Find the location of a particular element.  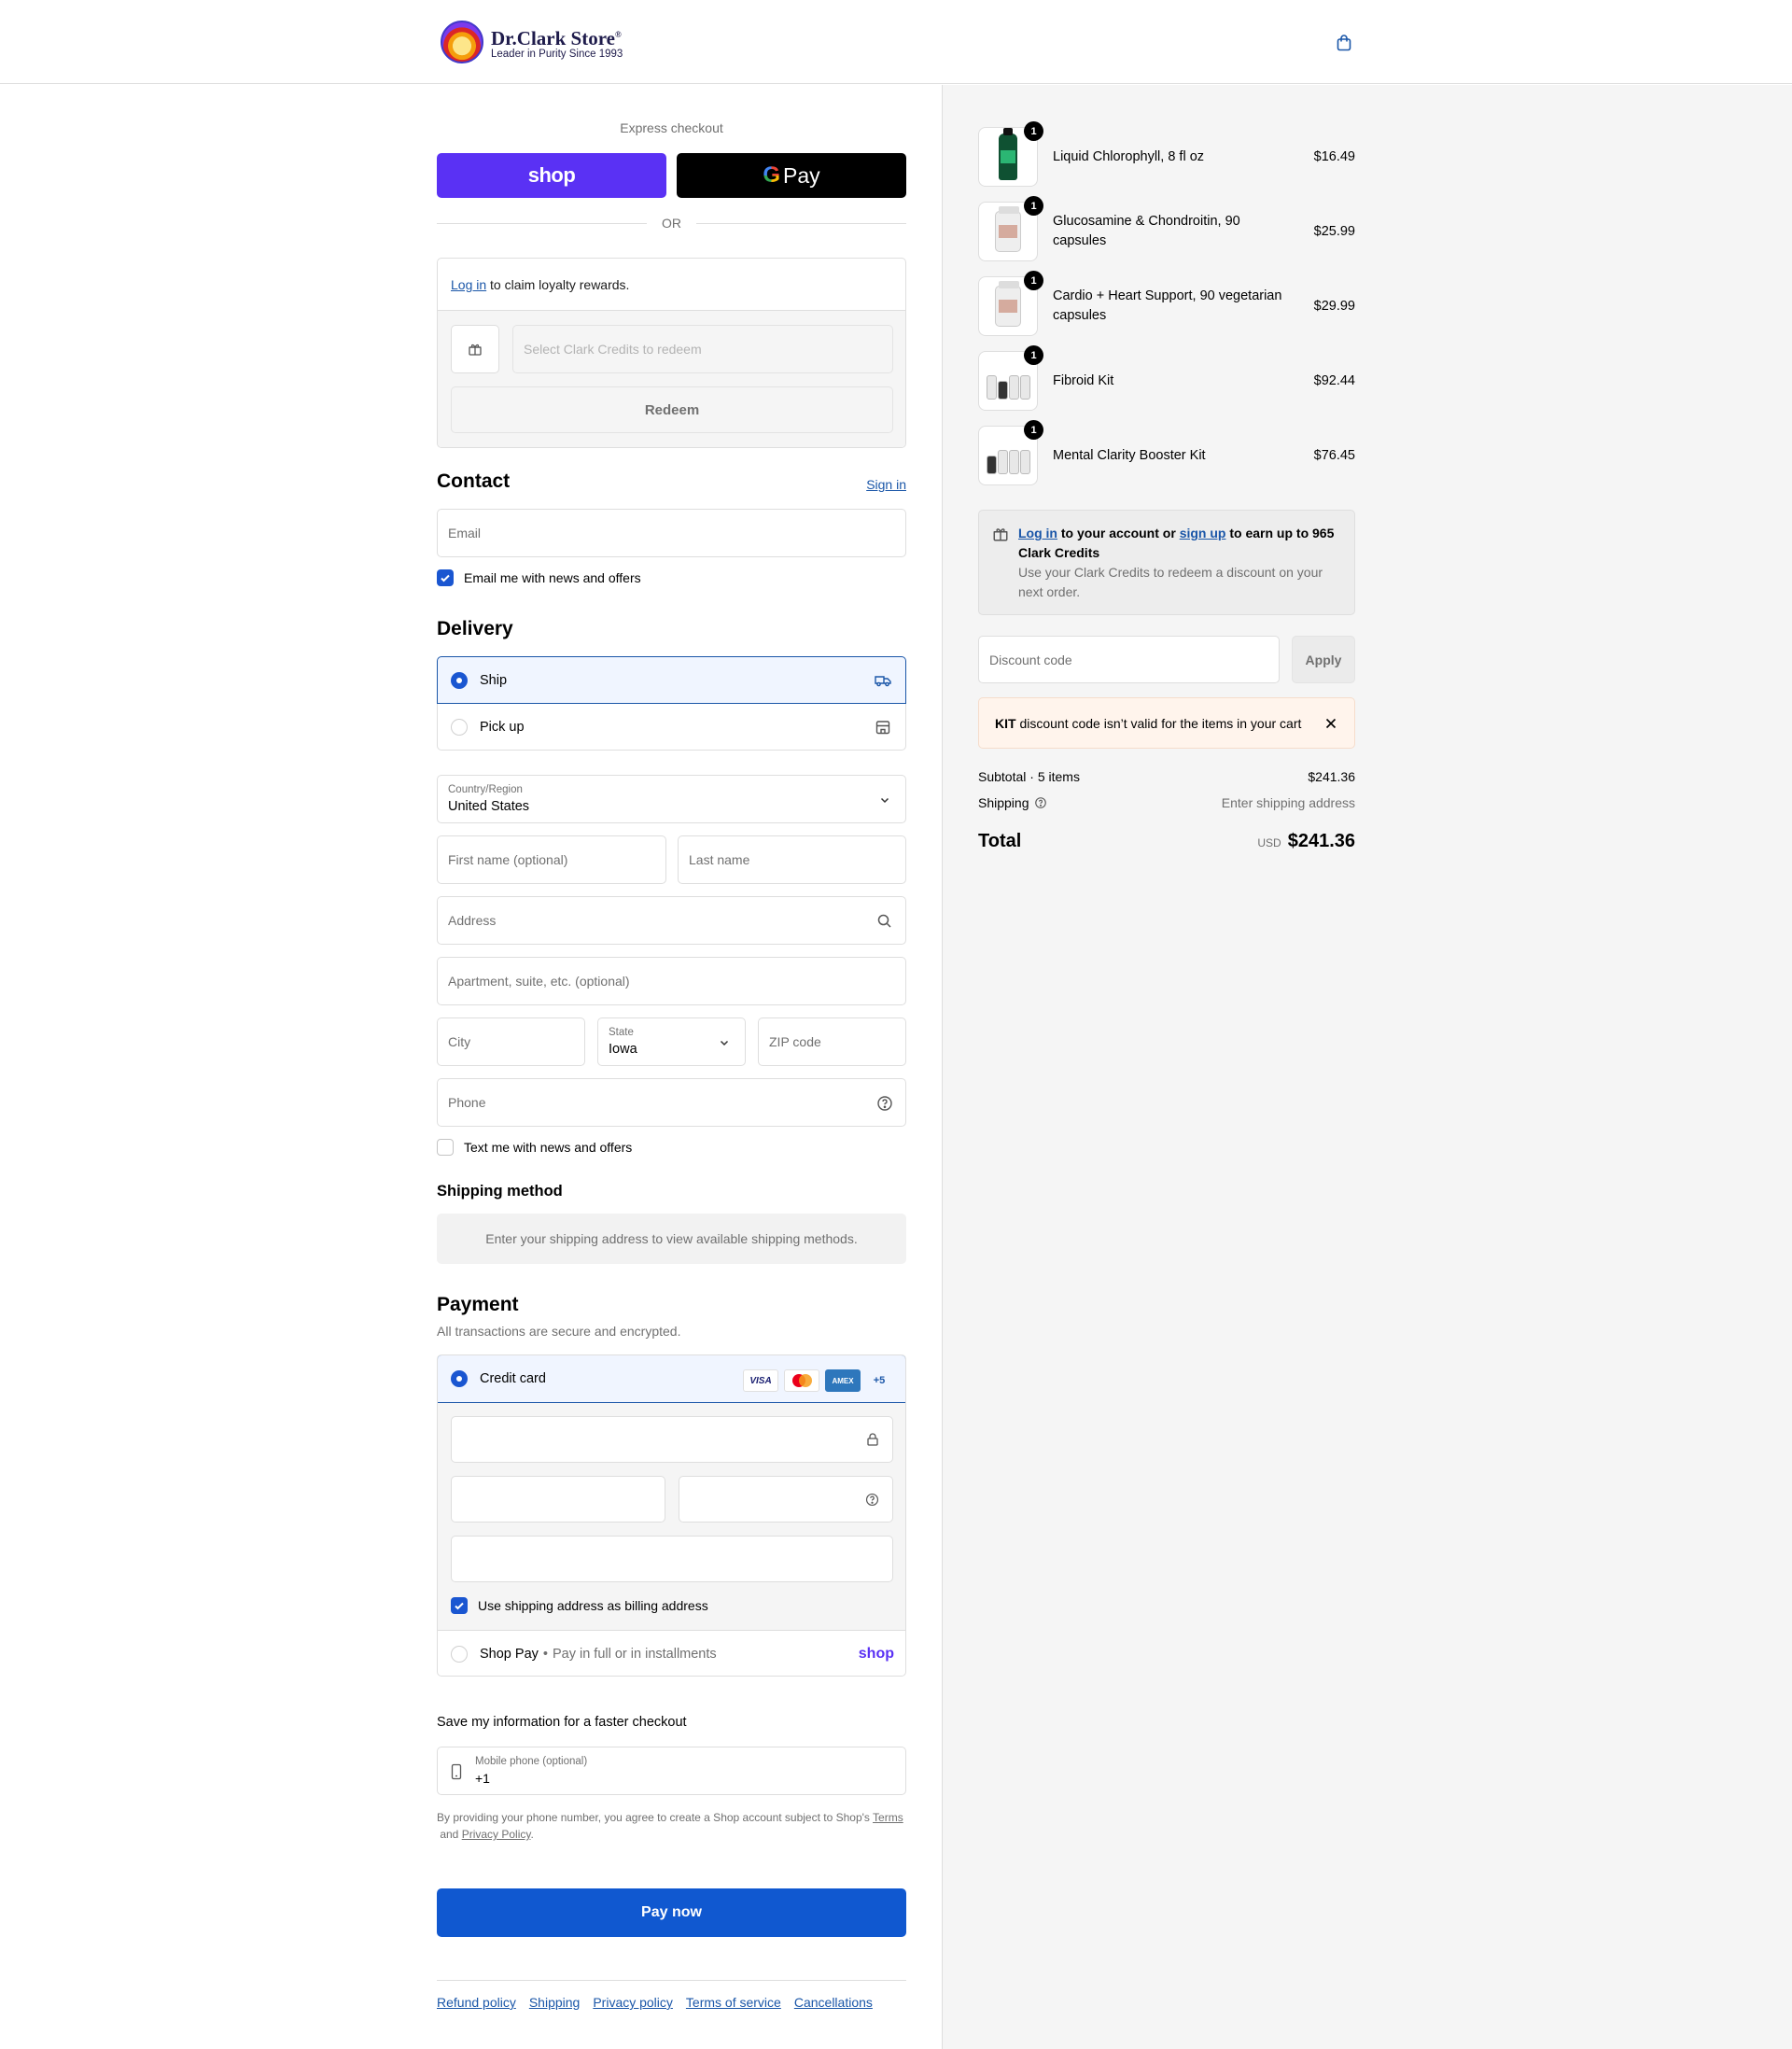

footer-link-refund-policy: Refund policy is located at coordinates (476, 2002).